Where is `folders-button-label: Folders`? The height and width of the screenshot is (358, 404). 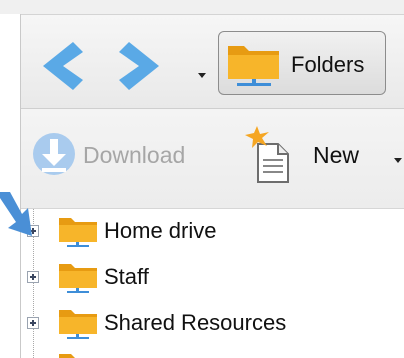
folders-button-label: Folders is located at coordinates (328, 64).